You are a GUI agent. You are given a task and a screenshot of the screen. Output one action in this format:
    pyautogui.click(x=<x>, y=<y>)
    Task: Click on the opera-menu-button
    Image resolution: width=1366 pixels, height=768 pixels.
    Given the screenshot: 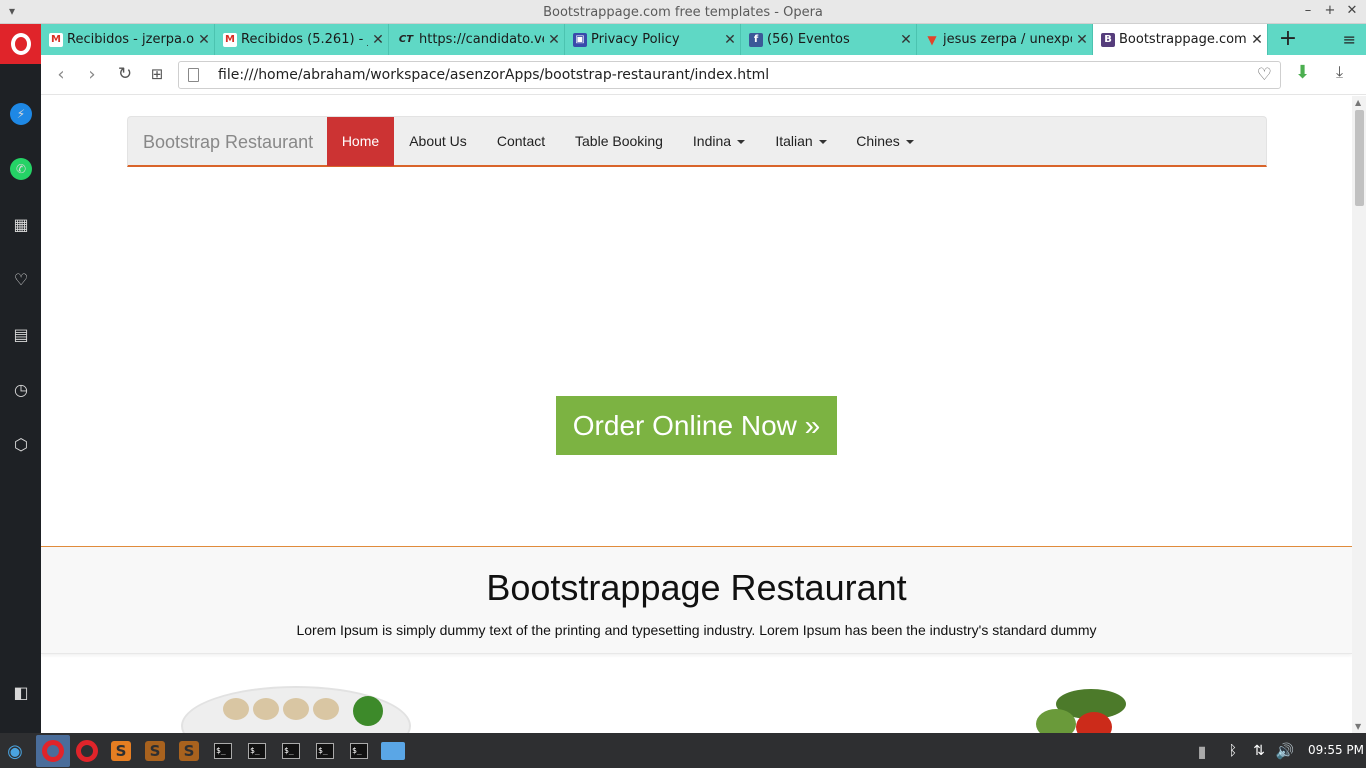 What is the action you would take?
    pyautogui.click(x=20, y=44)
    